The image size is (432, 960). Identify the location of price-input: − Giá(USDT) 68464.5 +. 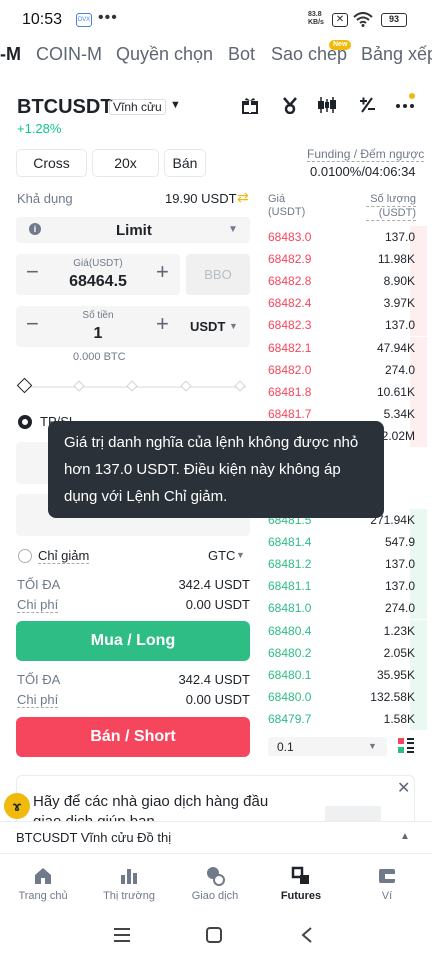
(98, 274).